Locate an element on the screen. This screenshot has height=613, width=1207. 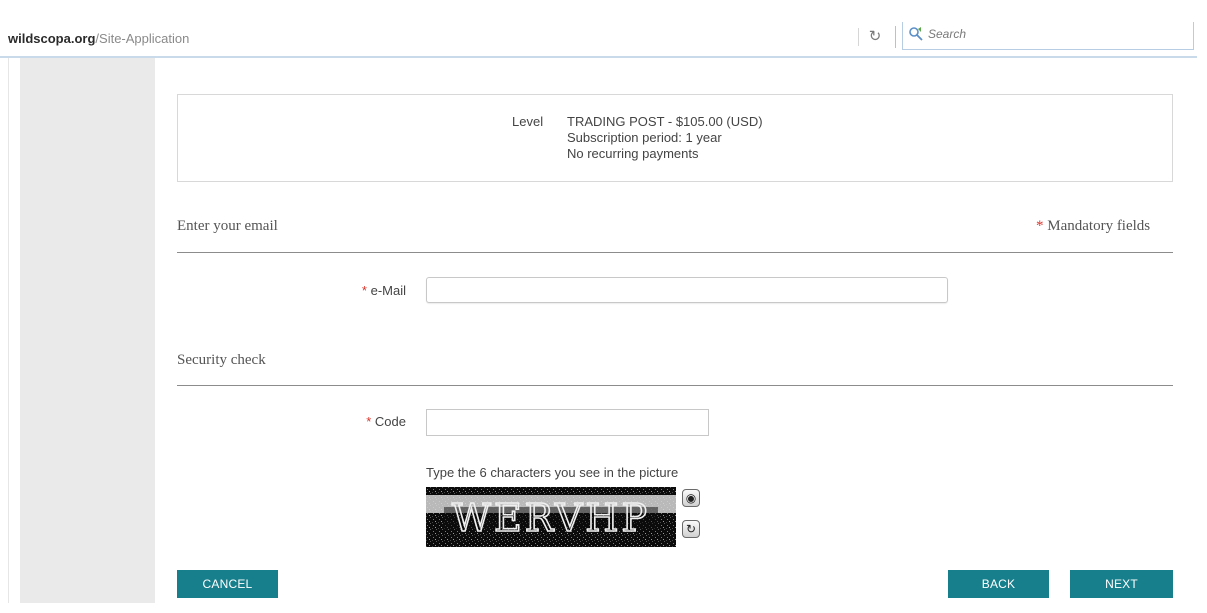
search-placeholder: Search is located at coordinates (947, 34).